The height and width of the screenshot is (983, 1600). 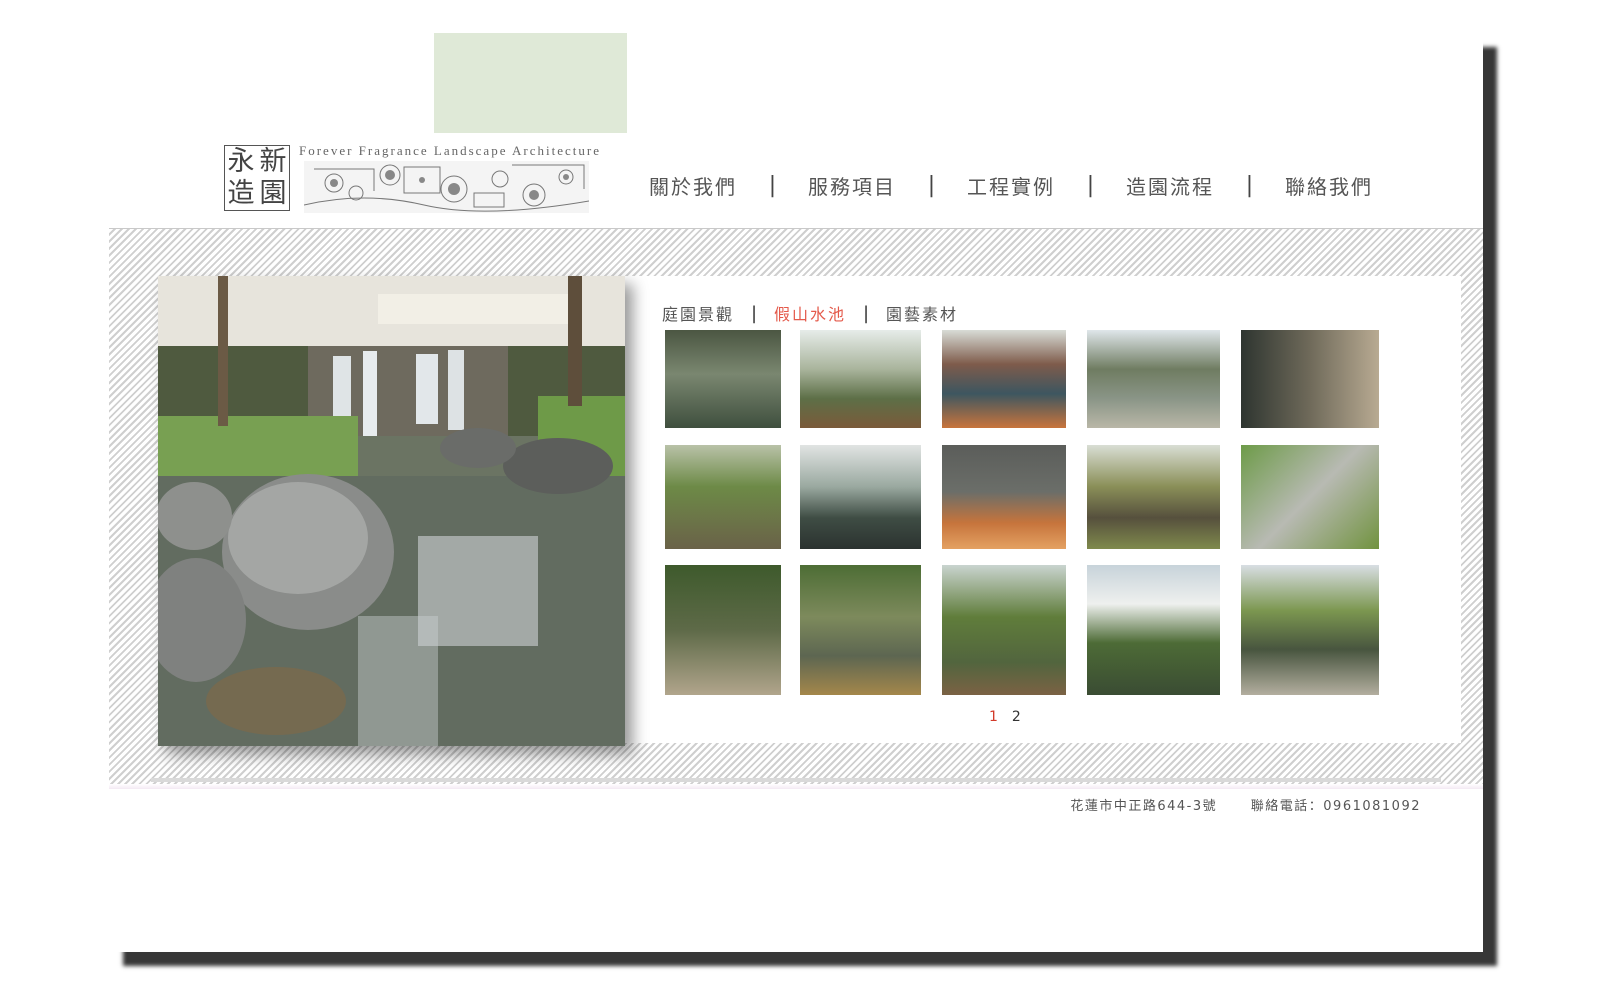 I want to click on site-footer: 花蓮市中正路644-3號 聯絡電話：0961081092, so click(x=1245, y=804).